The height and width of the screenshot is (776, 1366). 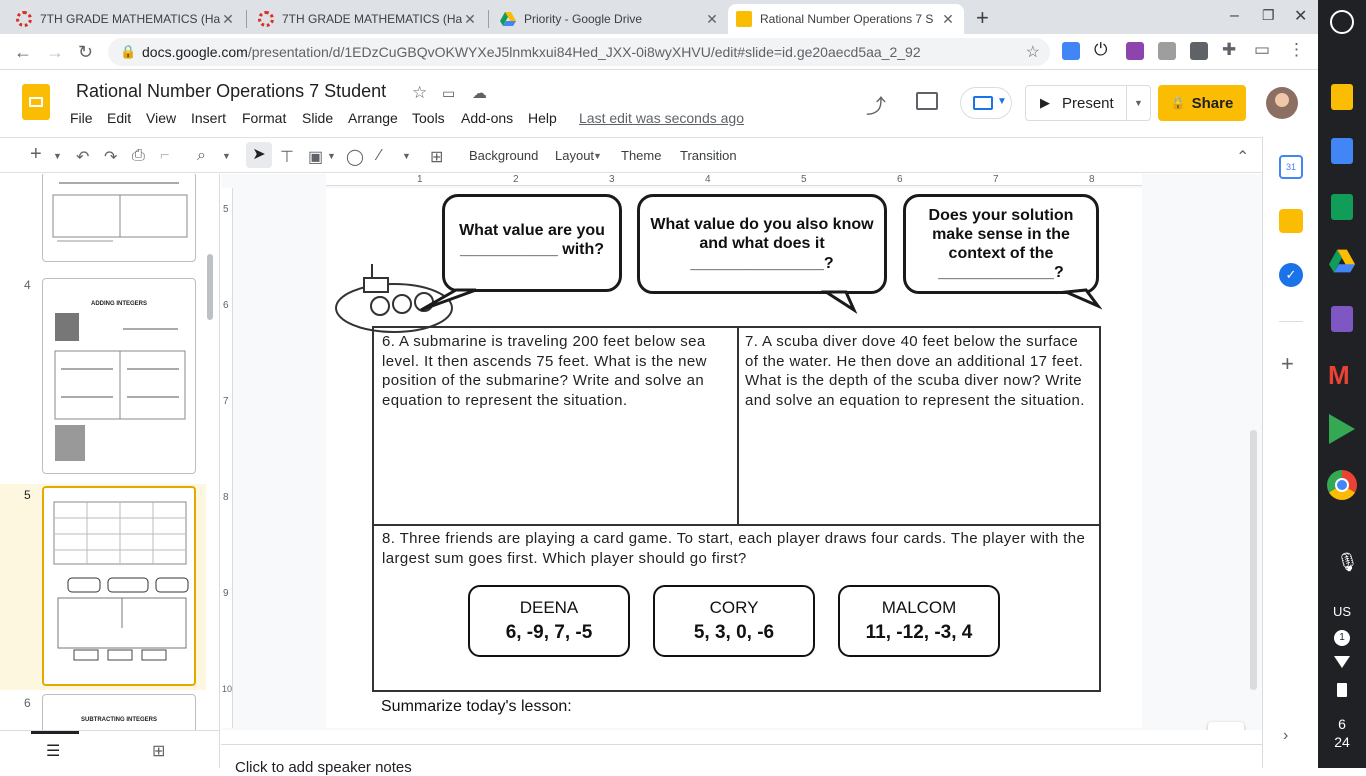 What do you see at coordinates (201, 156) in the screenshot?
I see `zoom-icon: ⌕` at bounding box center [201, 156].